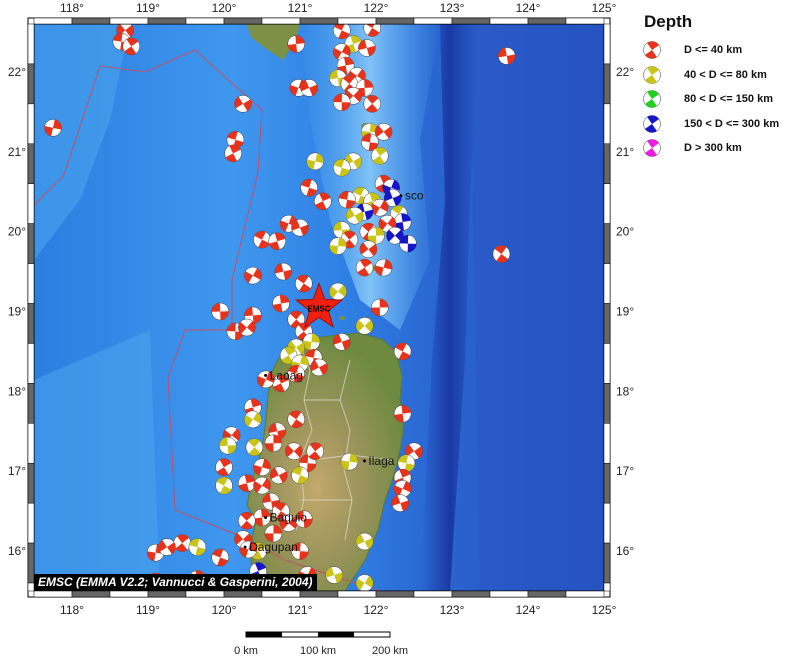 This screenshot has height=657, width=793. I want to click on legend-item-2: 80 < D <= 150 km, so click(715, 99).